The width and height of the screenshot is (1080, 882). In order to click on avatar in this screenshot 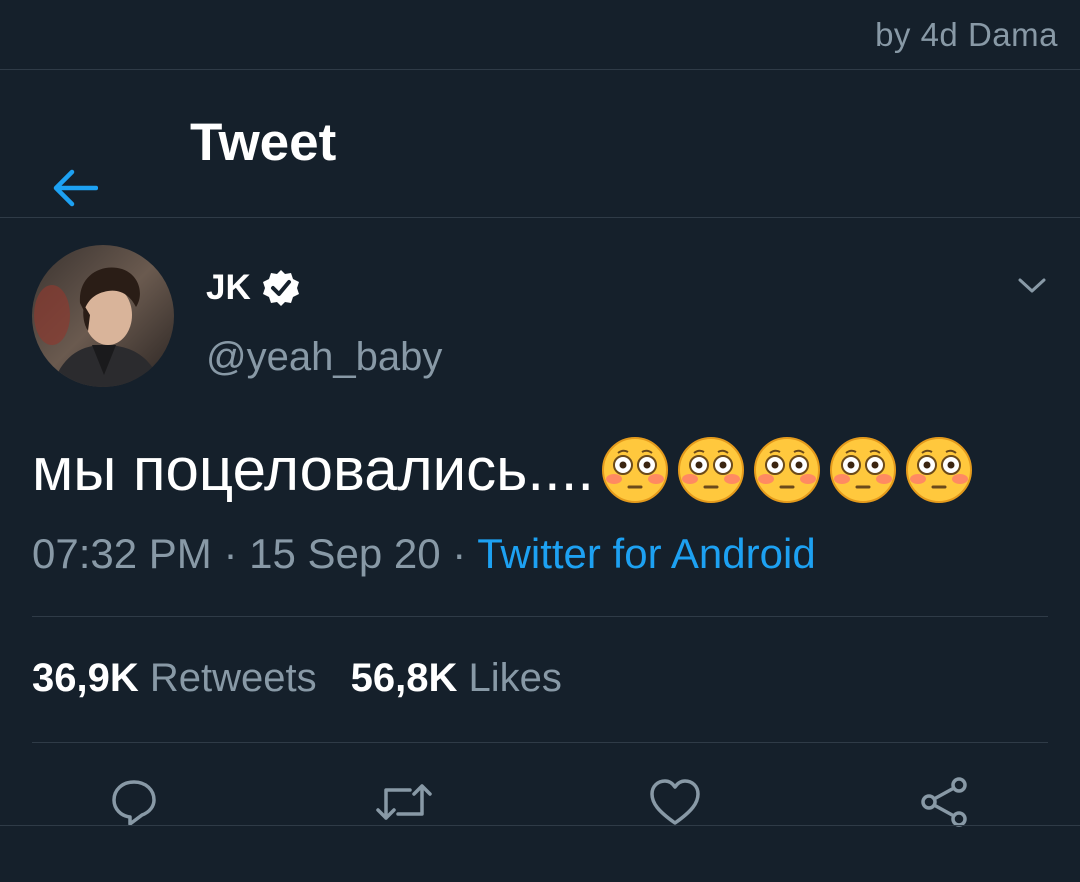, I will do `click(103, 316)`.